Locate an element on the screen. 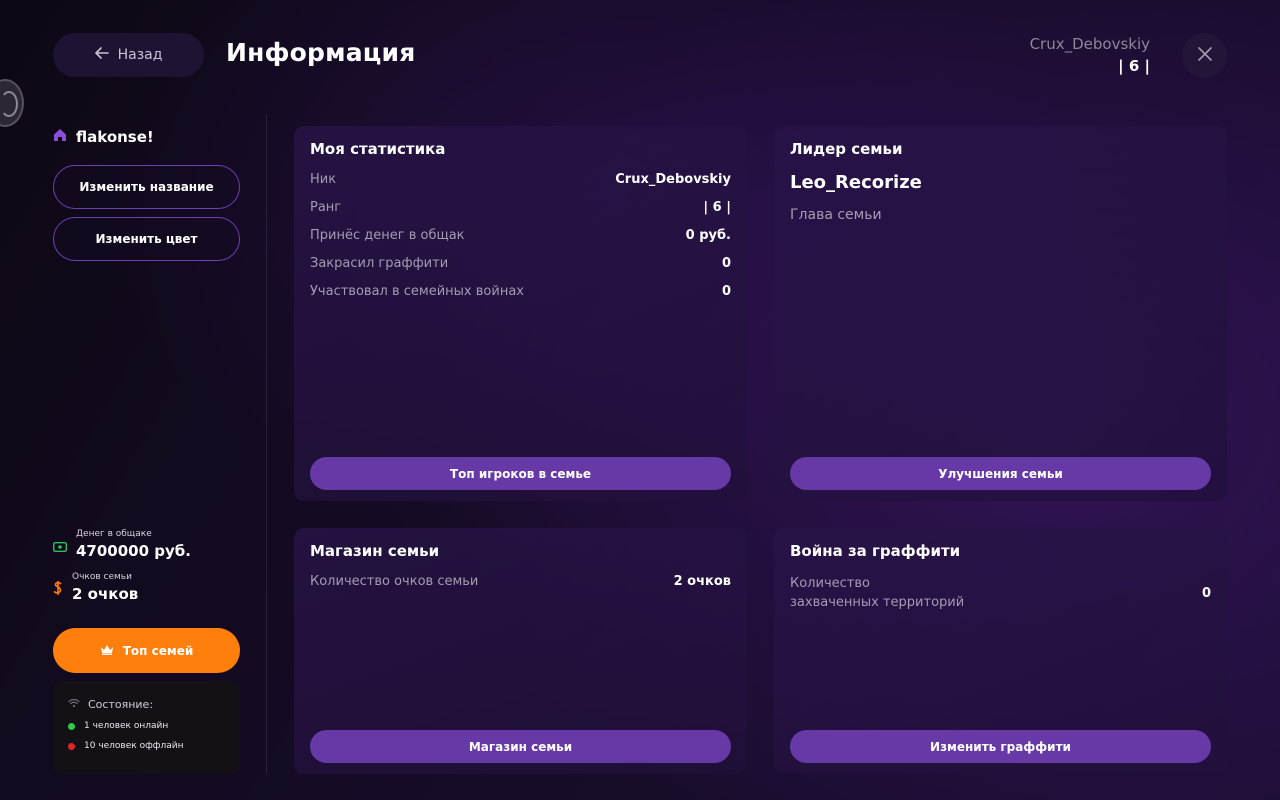 Image resolution: width=1280 pixels, height=800 pixels. leader-title: Лидер семьи is located at coordinates (846, 149).